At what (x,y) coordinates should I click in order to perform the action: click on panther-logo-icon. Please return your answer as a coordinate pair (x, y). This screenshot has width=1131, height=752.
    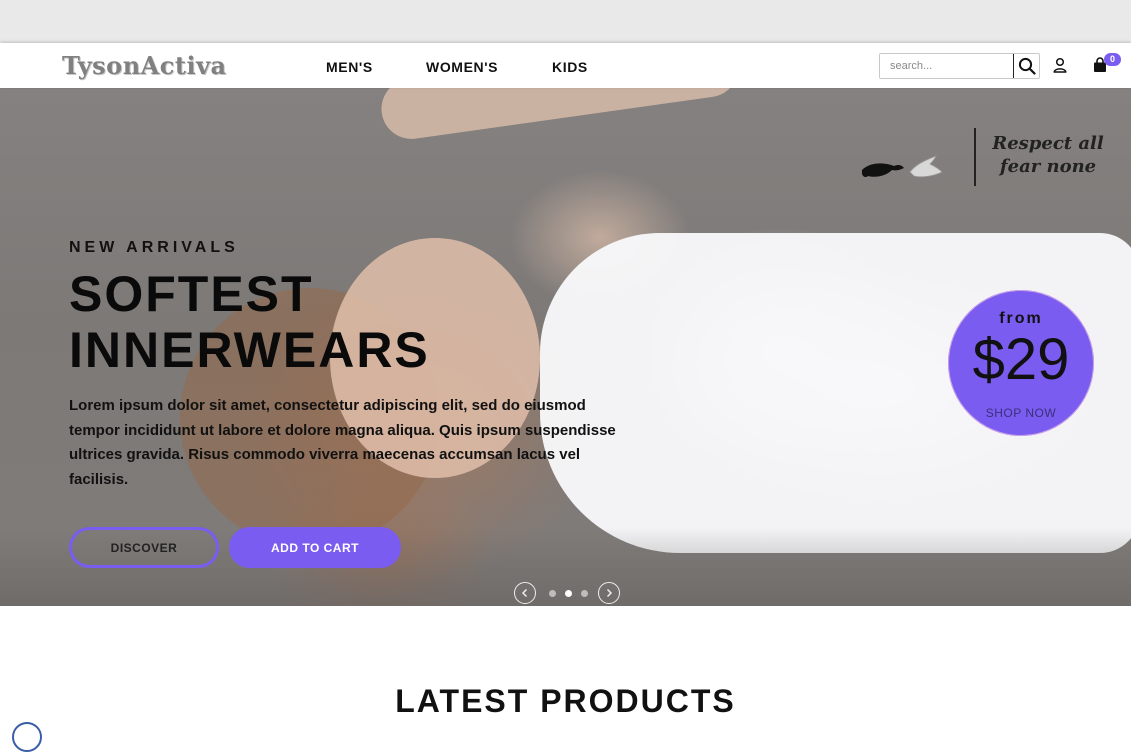
    Looking at the image, I should click on (902, 166).